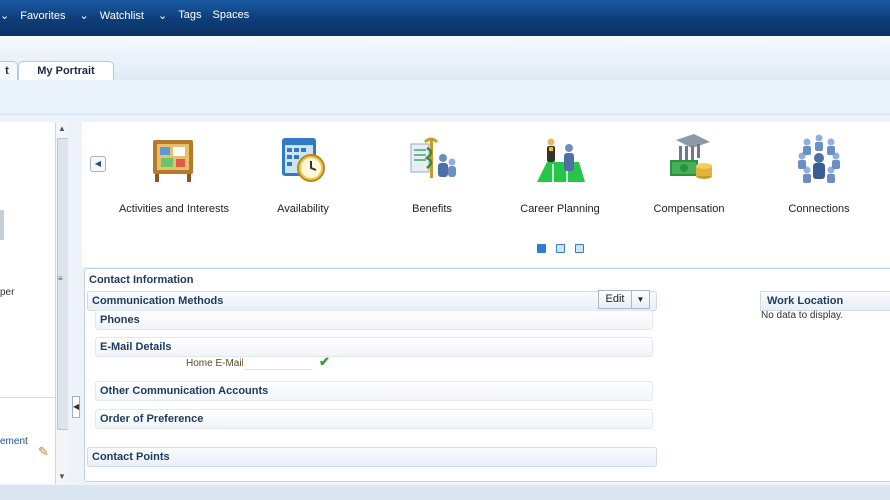 The height and width of the screenshot is (500, 890). What do you see at coordinates (324, 361) in the screenshot?
I see `checkmark-icon: ✔` at bounding box center [324, 361].